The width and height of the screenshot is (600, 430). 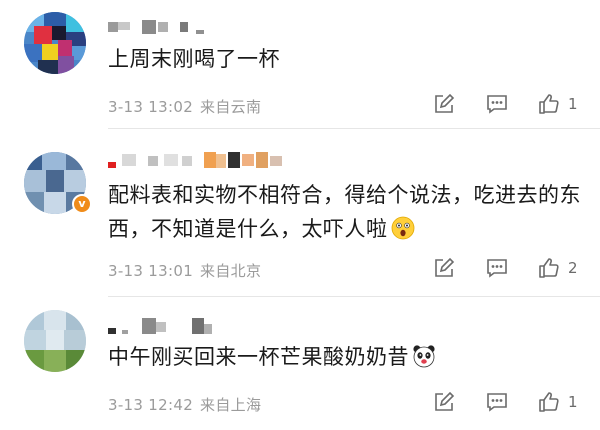 I want to click on scared-face-emoji, so click(x=403, y=228).